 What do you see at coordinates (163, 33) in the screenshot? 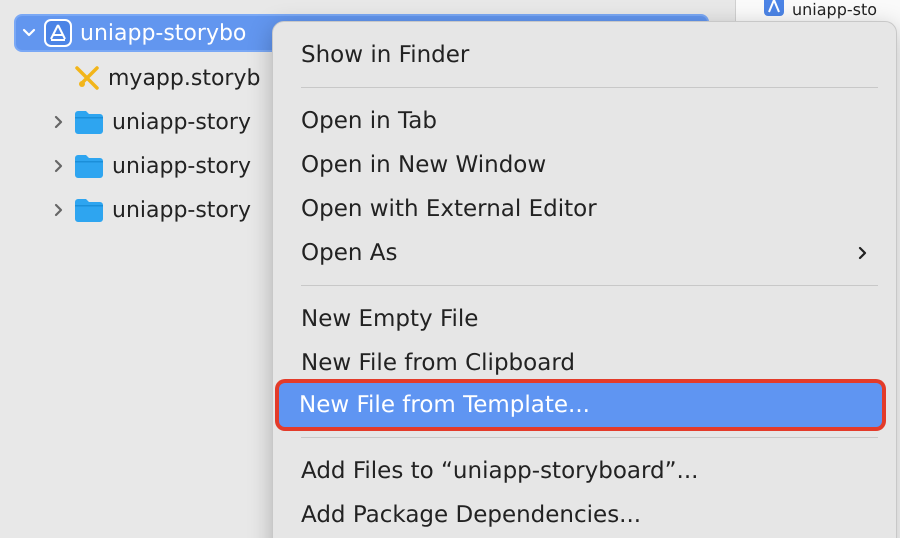
I see `file-name: uniapp-storybo` at bounding box center [163, 33].